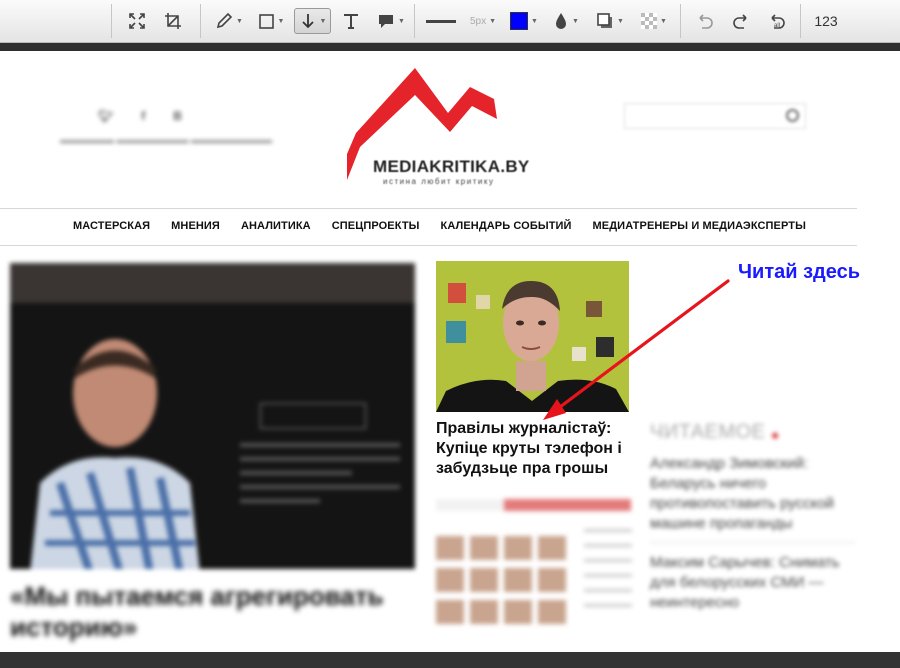 This screenshot has height=668, width=900. What do you see at coordinates (534, 575) in the screenshot?
I see `secondary-article` at bounding box center [534, 575].